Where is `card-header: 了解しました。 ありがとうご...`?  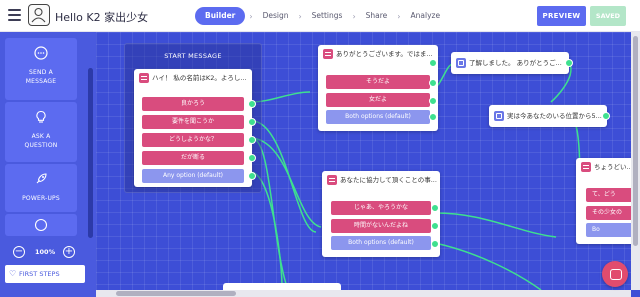
card-header: 了解しました。 ありがとうご... is located at coordinates (510, 63).